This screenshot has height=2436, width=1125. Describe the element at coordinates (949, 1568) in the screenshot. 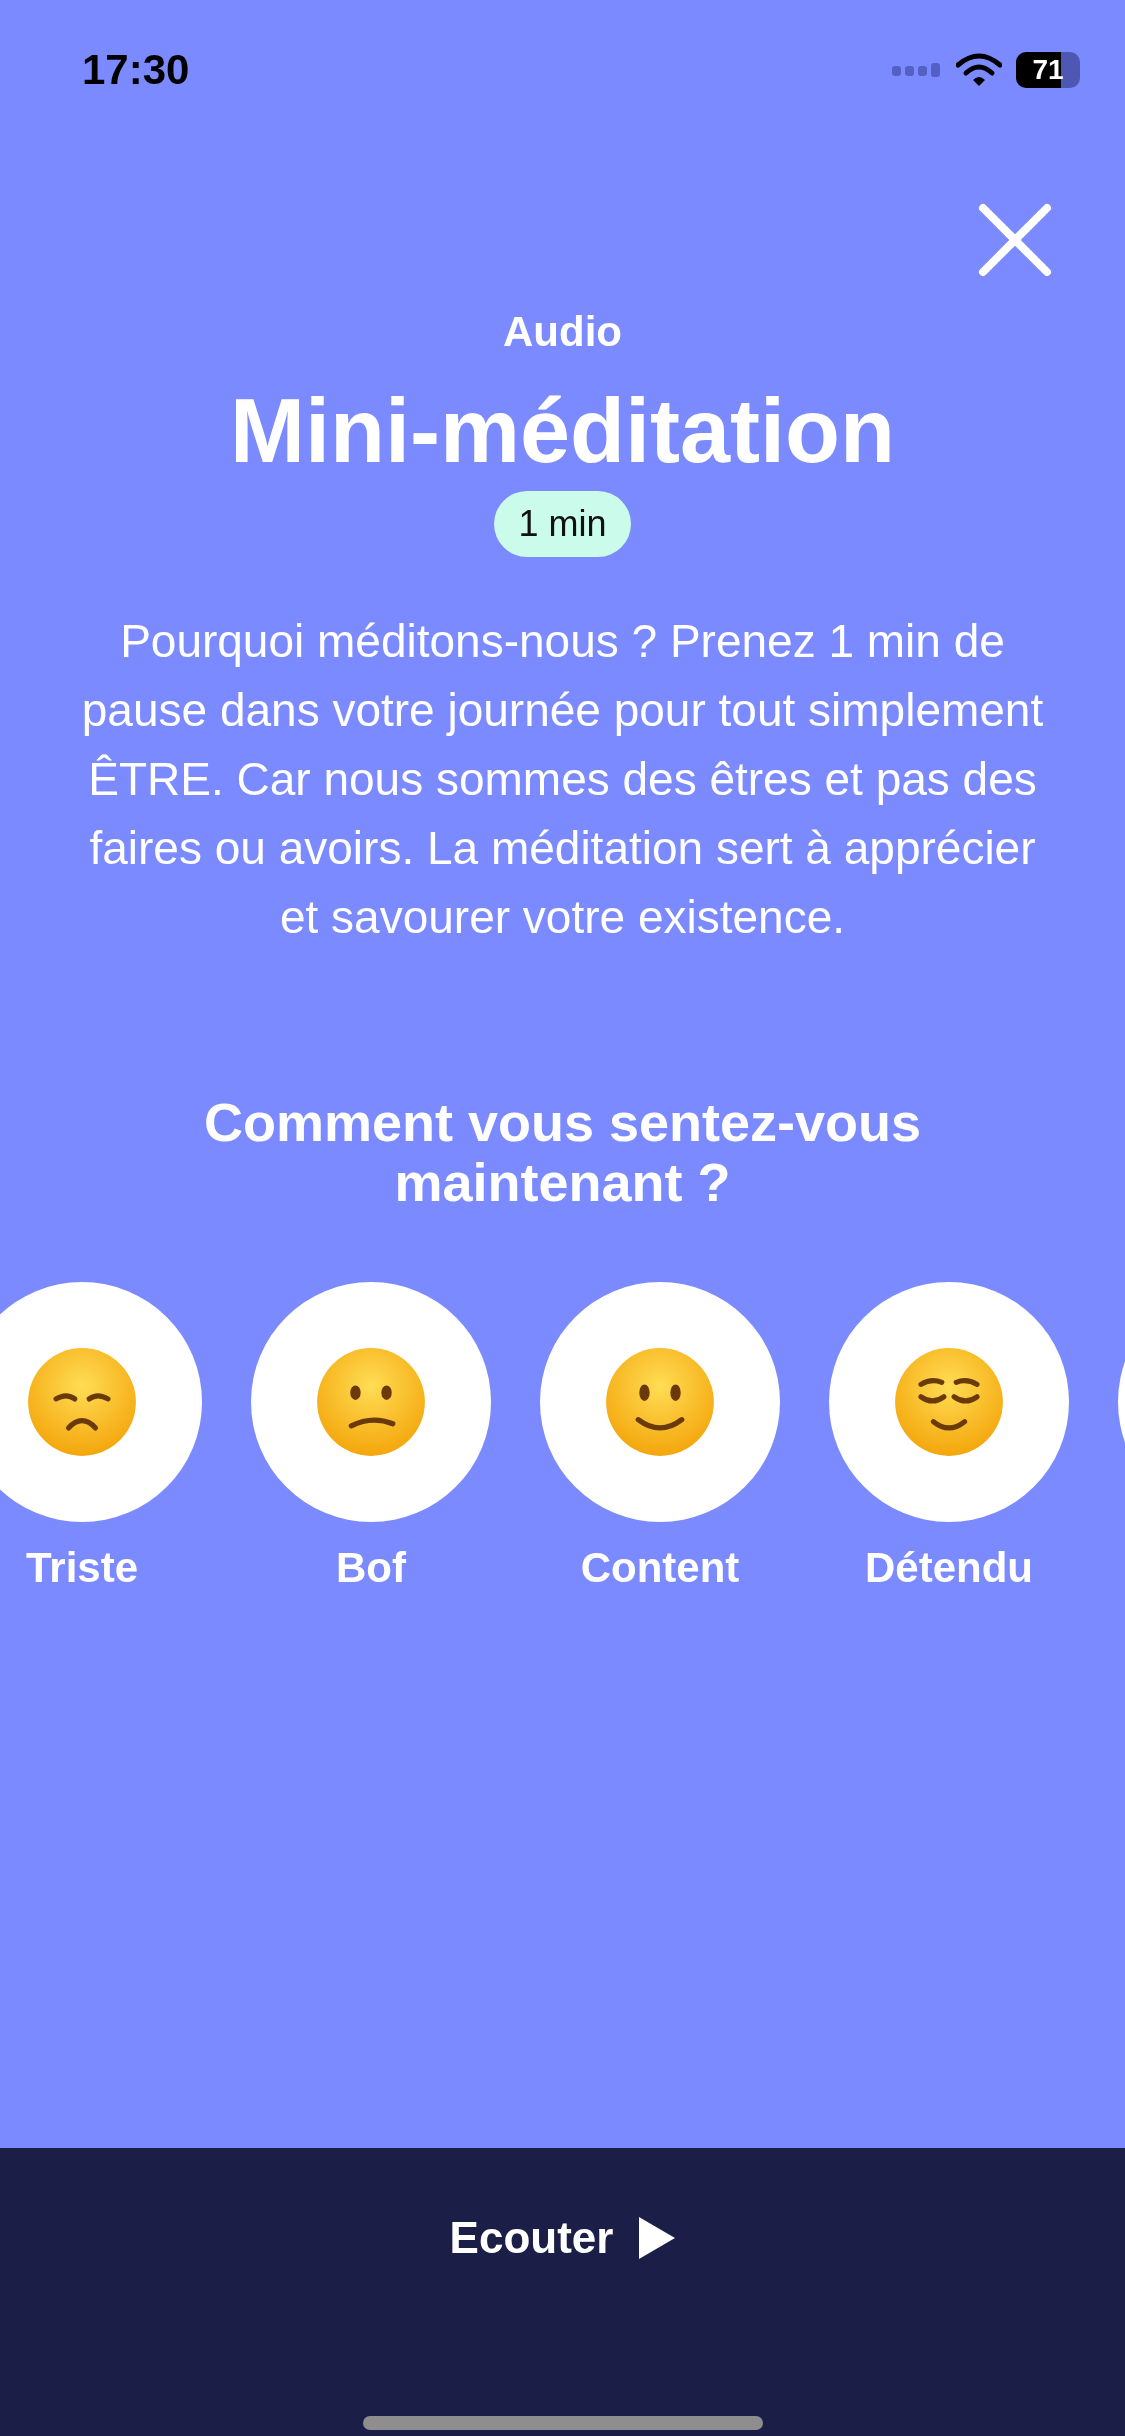

I see `mood-label: Détendu` at that location.